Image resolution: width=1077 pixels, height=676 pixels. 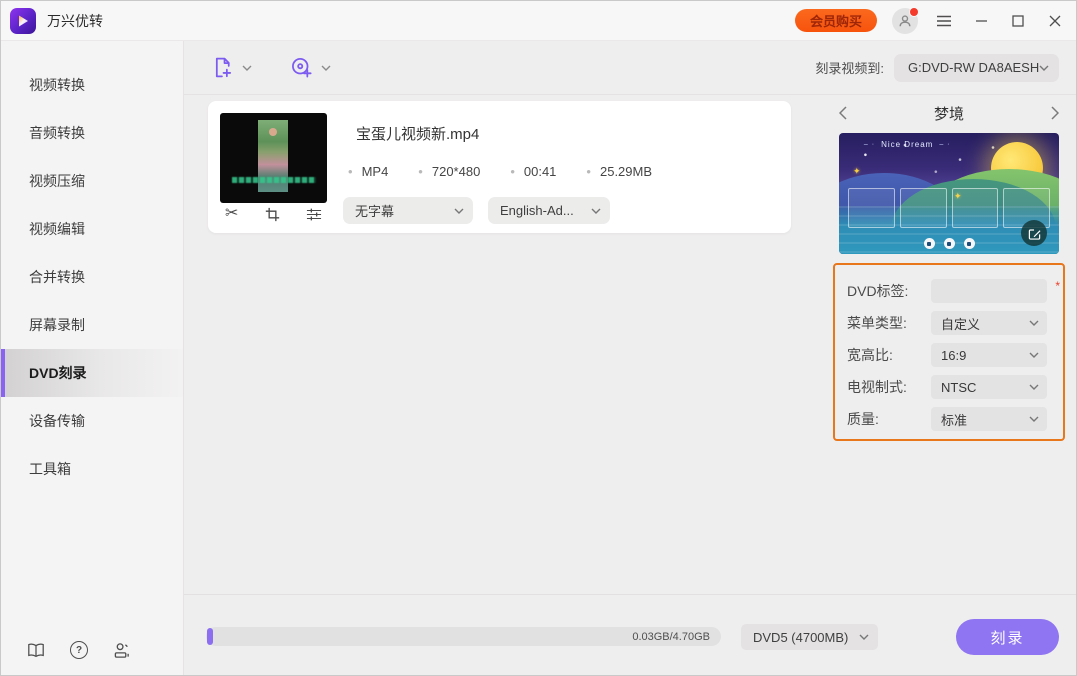 What do you see at coordinates (500, 171) in the screenshot?
I see `file-meta: MP4 720*480 00:41 25.29MB` at bounding box center [500, 171].